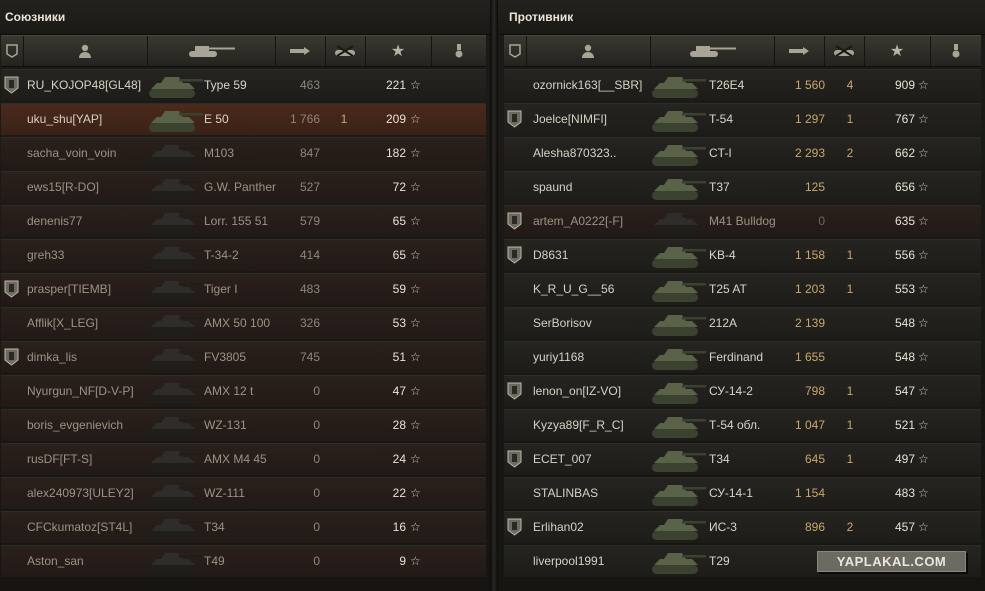 This screenshot has height=591, width=985. Describe the element at coordinates (559, 357) in the screenshot. I see `player-name: yuriy1168` at that location.